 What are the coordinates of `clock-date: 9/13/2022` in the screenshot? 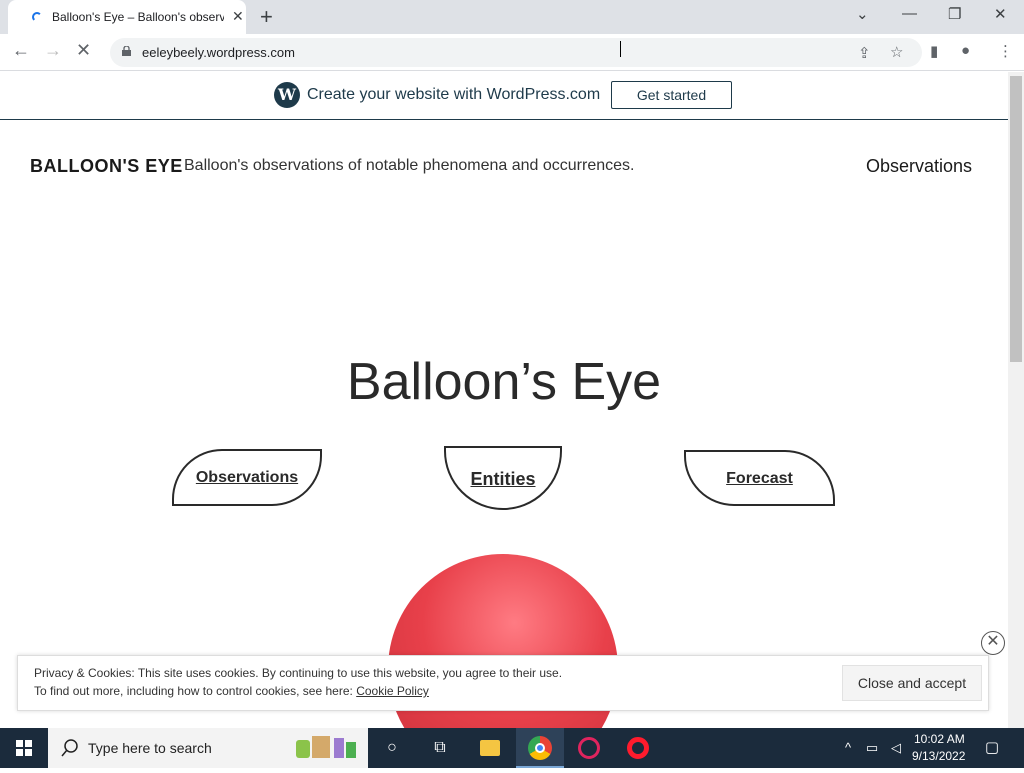 It's located at (938, 756).